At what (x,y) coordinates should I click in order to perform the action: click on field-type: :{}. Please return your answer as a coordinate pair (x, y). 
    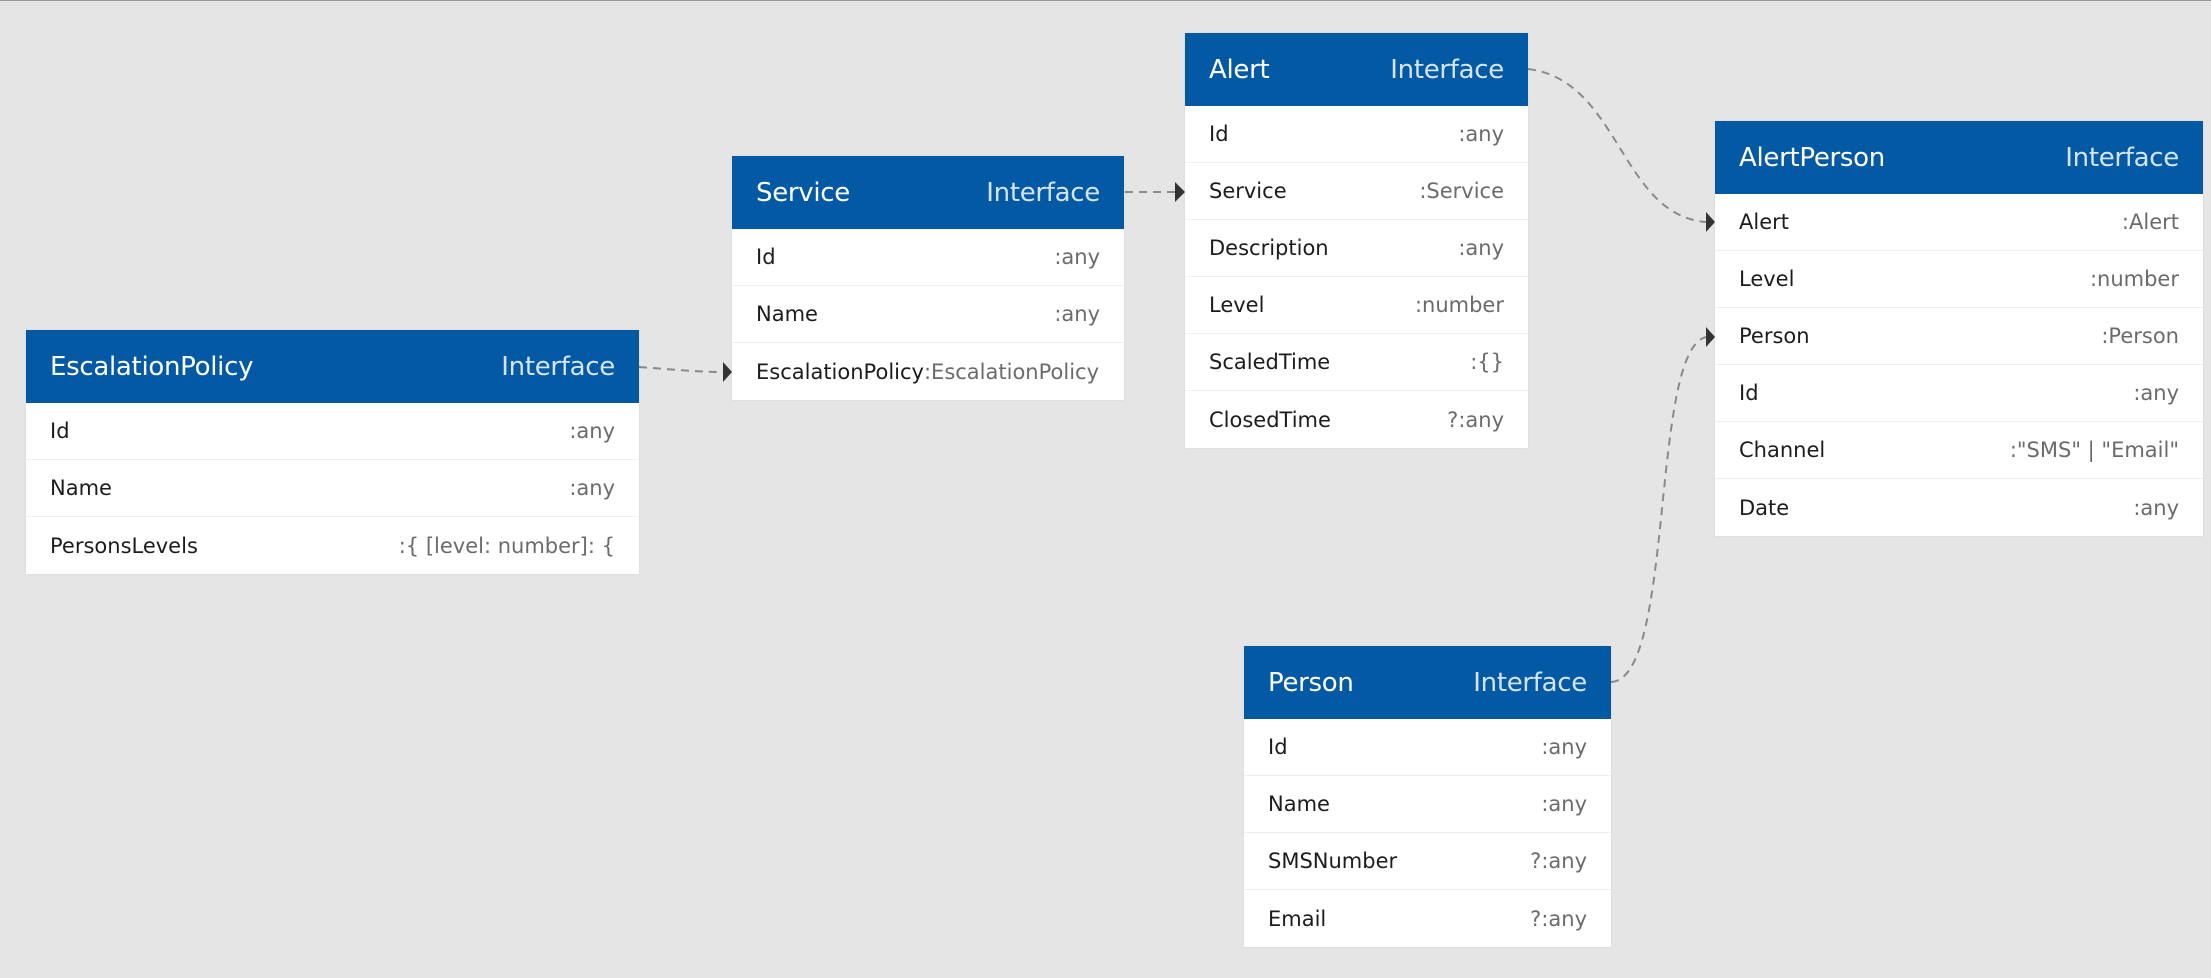
    Looking at the image, I should click on (1487, 362).